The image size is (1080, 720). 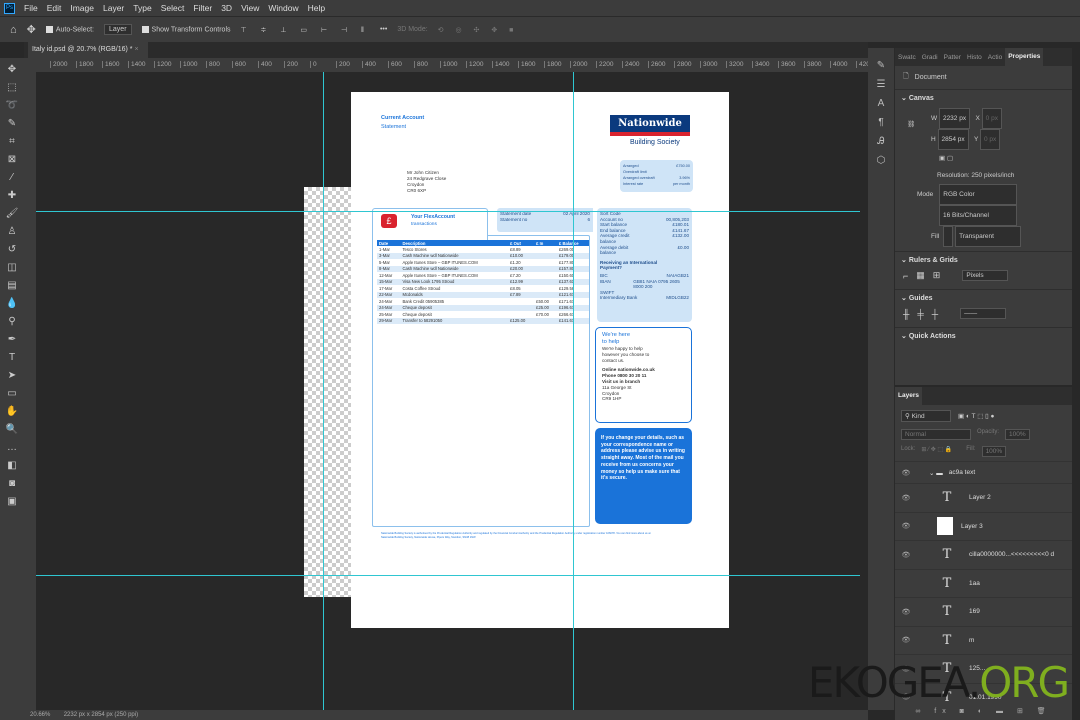 I want to click on color-swatches-icon: ◧, so click(x=11, y=465).